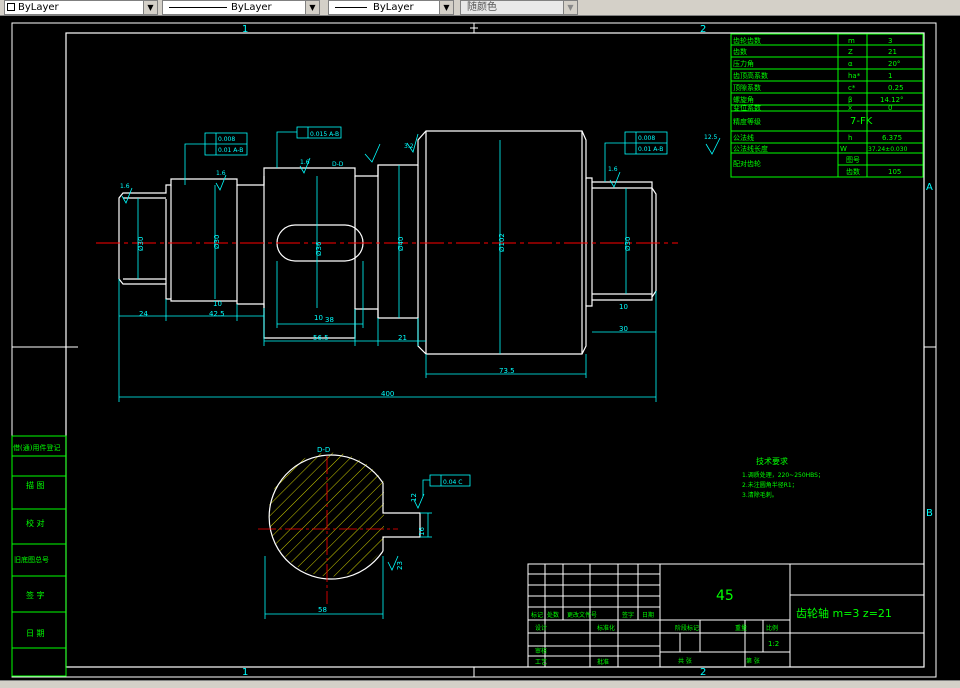 The height and width of the screenshot is (688, 960). What do you see at coordinates (853, 160) in the screenshot?
I see `param-sym-mating-drawing: 图号` at bounding box center [853, 160].